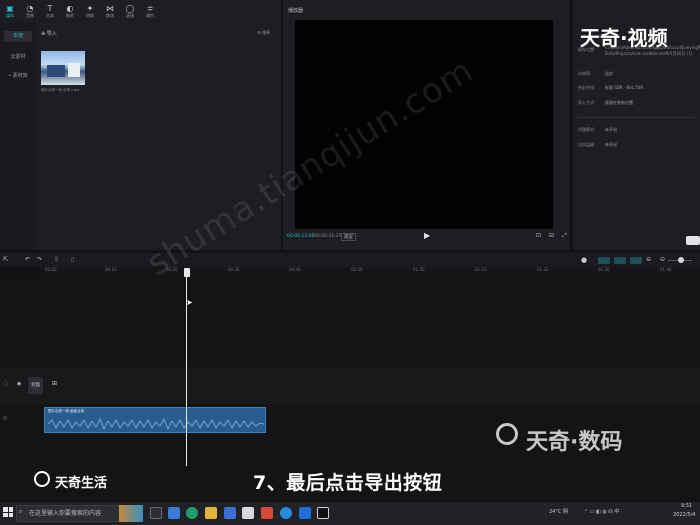  Describe the element at coordinates (636, 260) in the screenshot. I see `preview-axis-toggle` at that location.